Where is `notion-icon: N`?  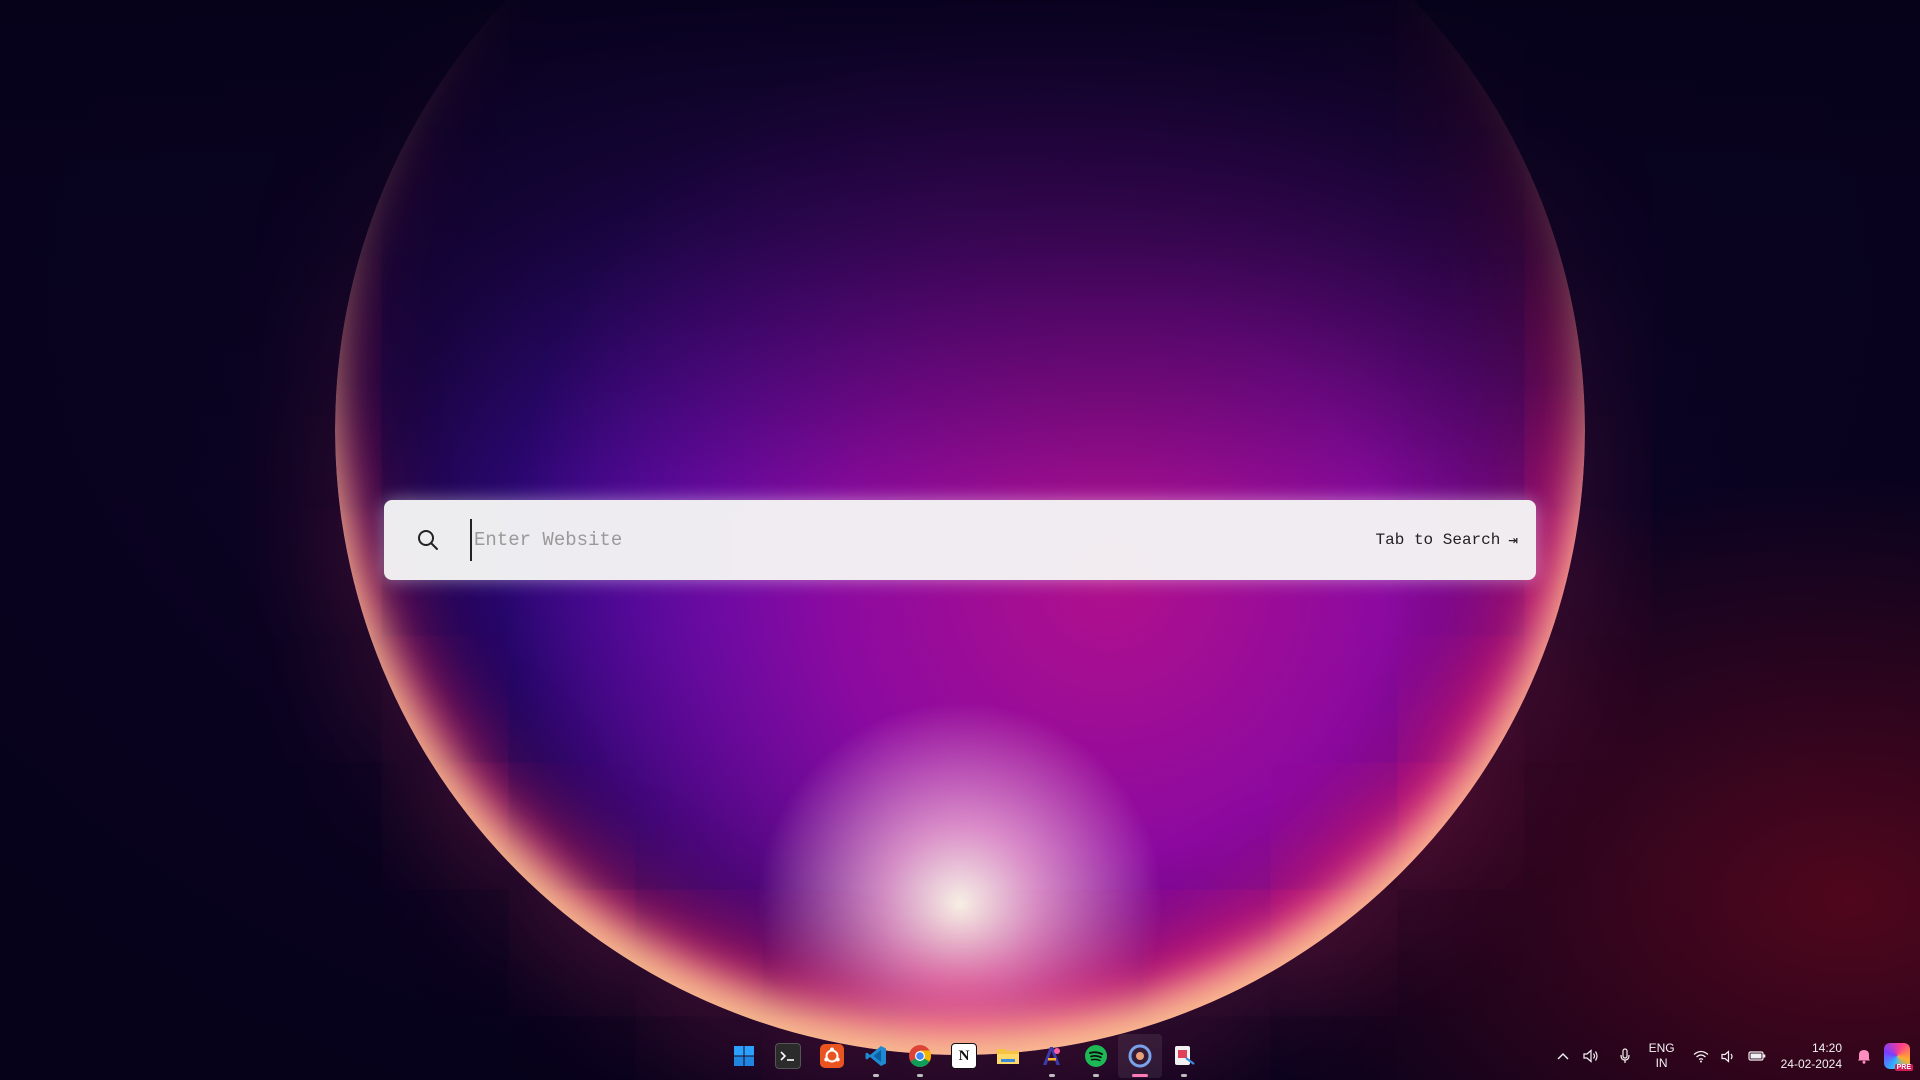 notion-icon: N is located at coordinates (964, 1056).